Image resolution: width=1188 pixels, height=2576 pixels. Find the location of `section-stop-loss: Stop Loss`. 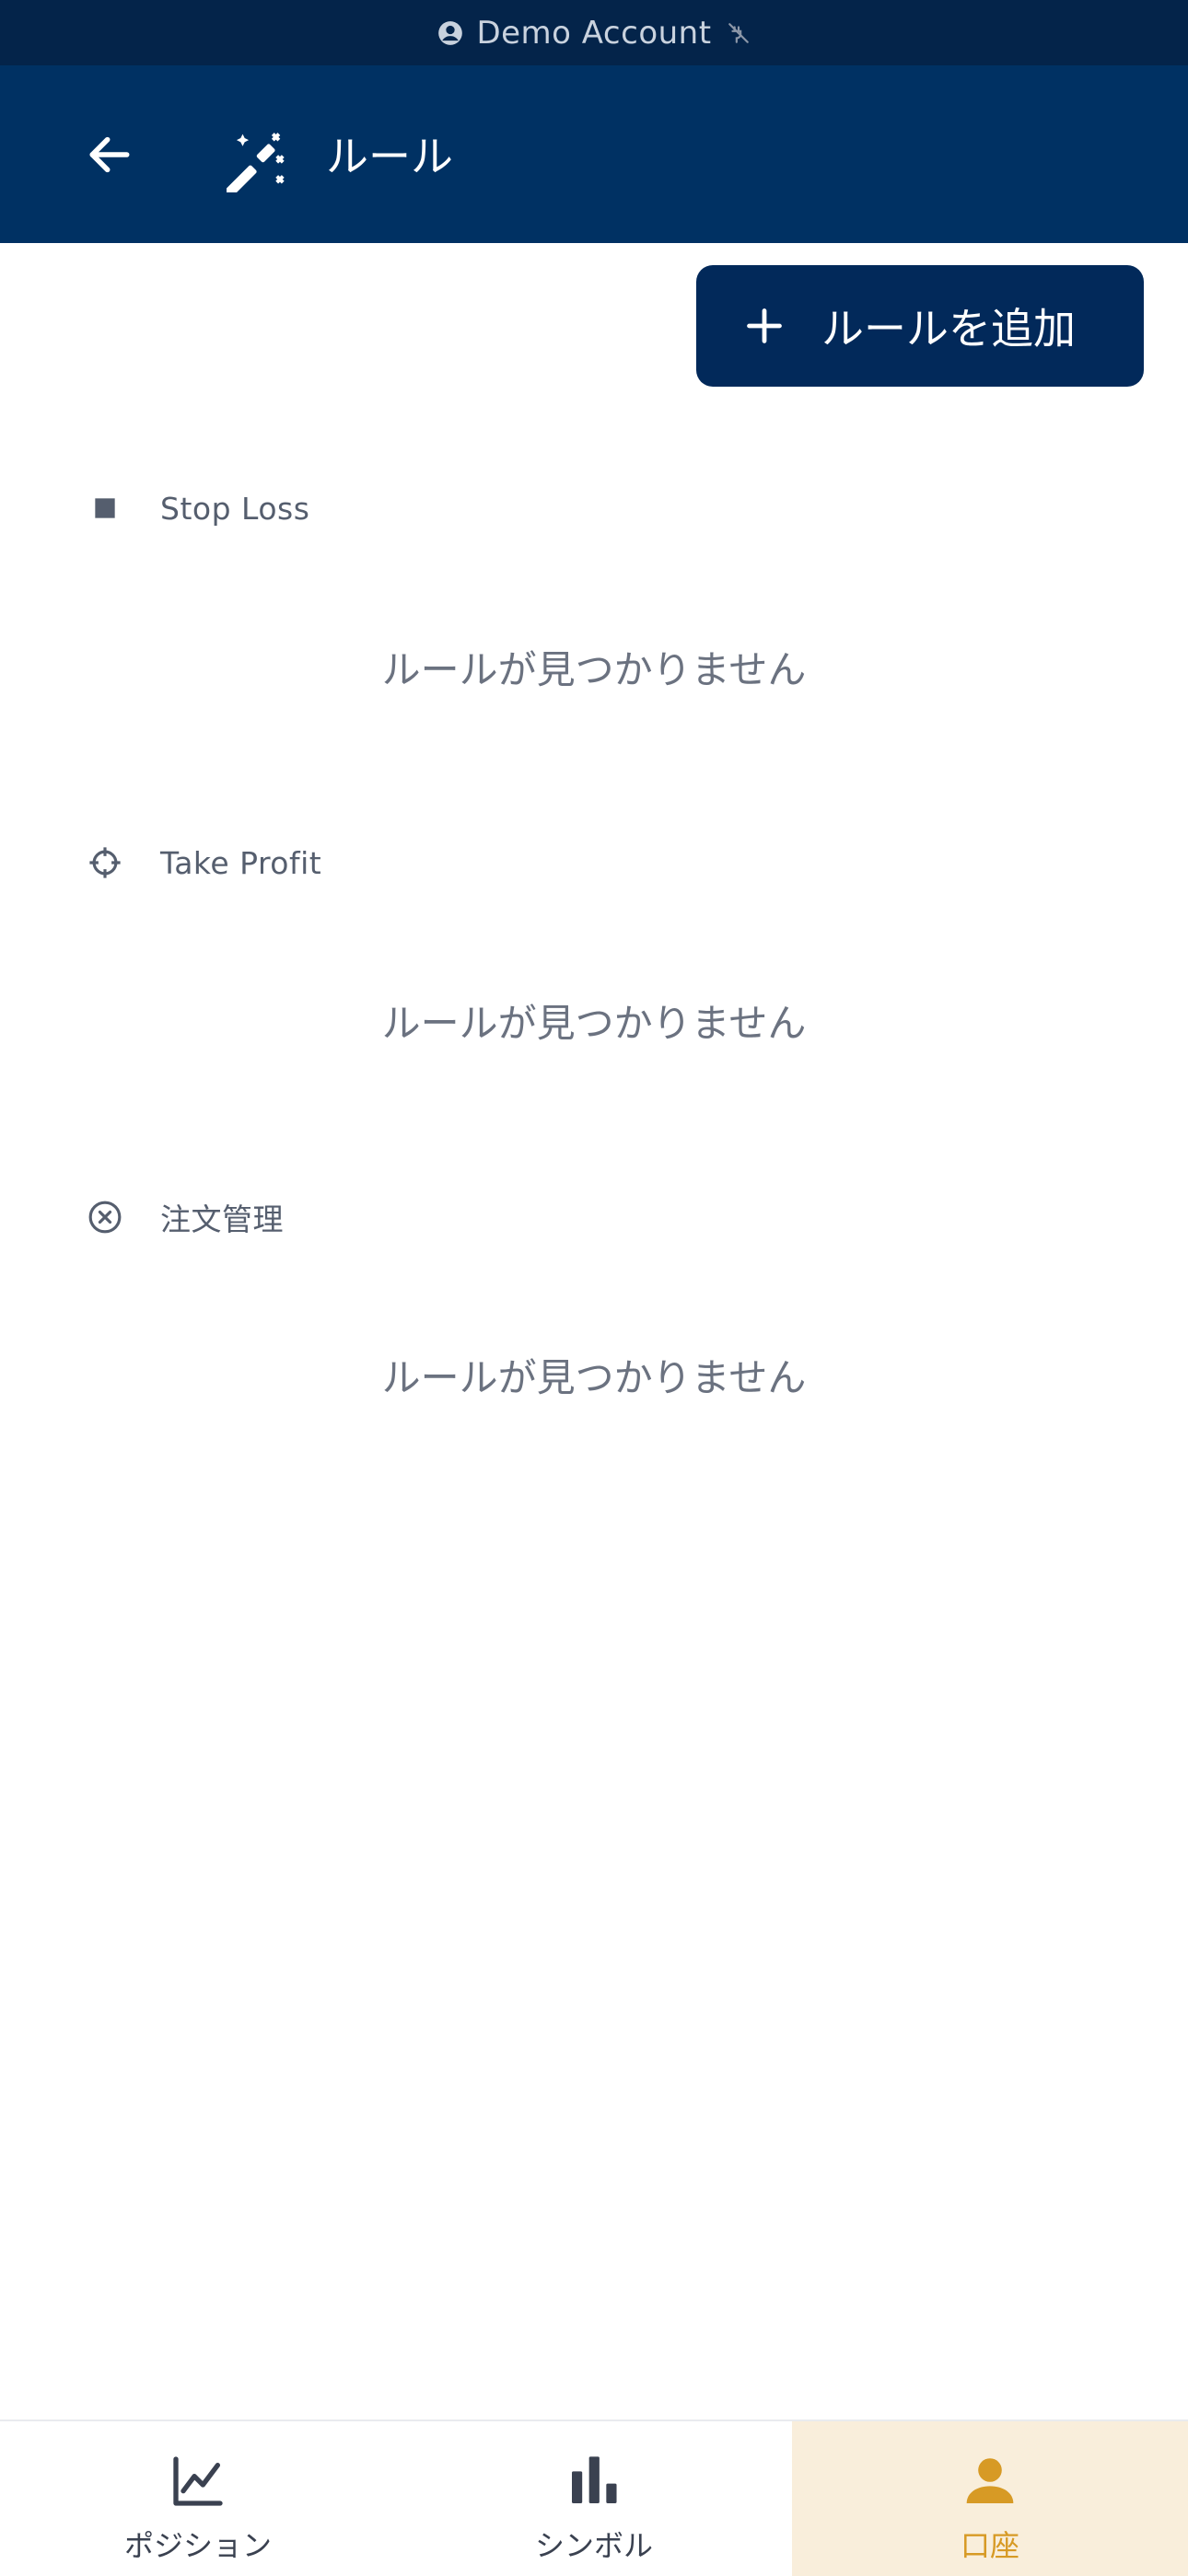

section-stop-loss: Stop Loss is located at coordinates (198, 508).